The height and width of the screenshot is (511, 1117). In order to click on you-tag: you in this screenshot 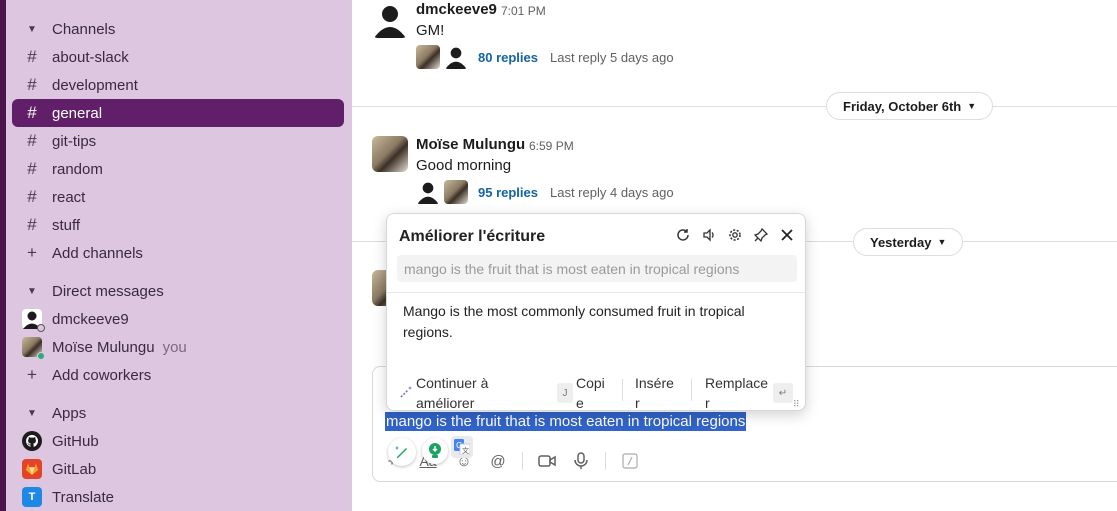, I will do `click(174, 347)`.